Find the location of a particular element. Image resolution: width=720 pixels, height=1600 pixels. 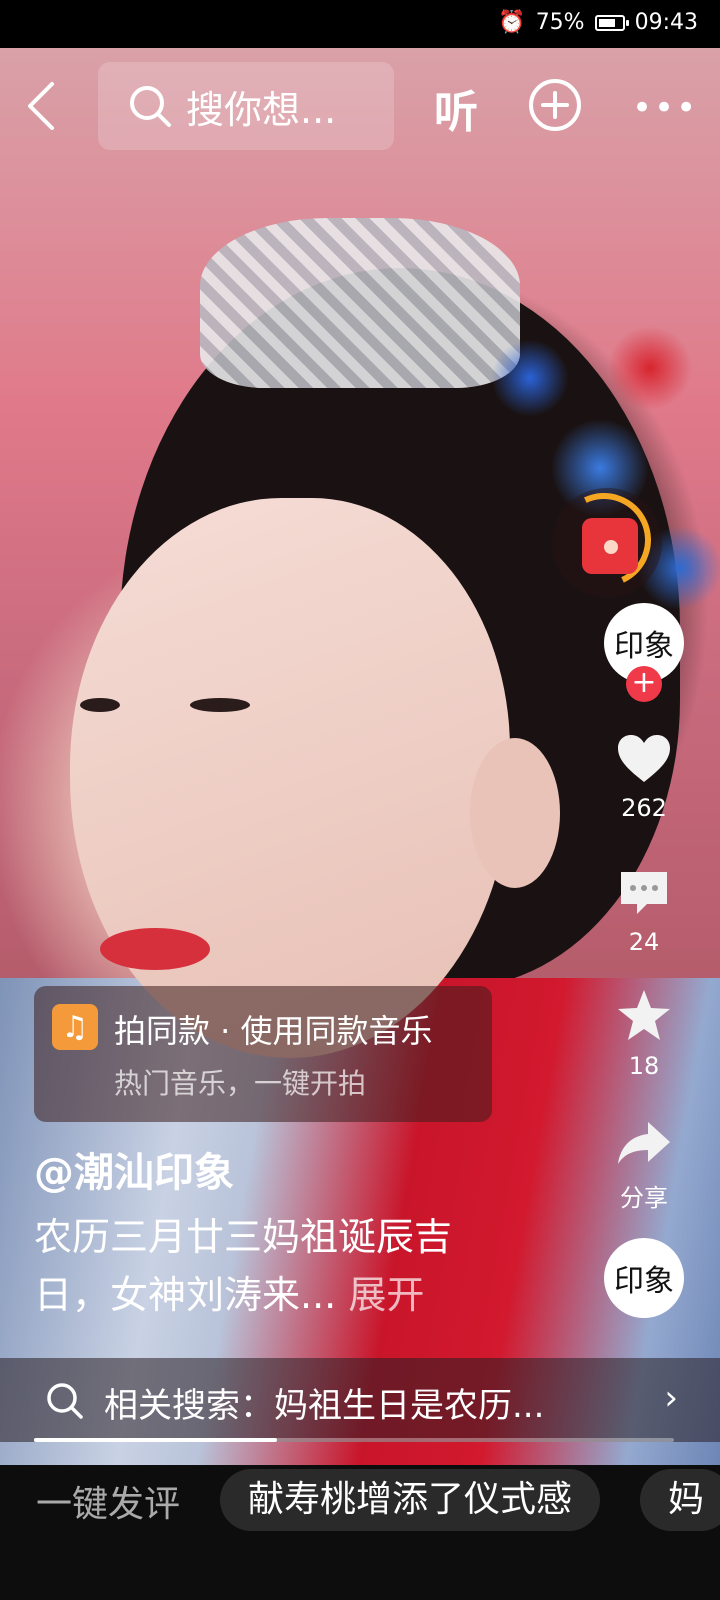

red-packet-button is located at coordinates (604, 540).